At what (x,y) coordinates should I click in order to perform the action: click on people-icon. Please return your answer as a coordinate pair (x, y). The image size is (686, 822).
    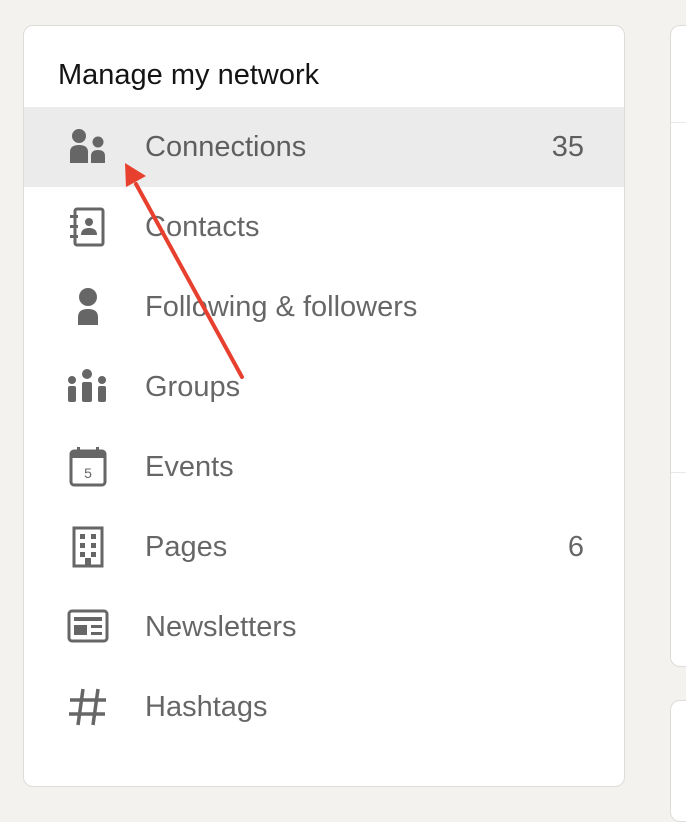
    Looking at the image, I should click on (88, 147).